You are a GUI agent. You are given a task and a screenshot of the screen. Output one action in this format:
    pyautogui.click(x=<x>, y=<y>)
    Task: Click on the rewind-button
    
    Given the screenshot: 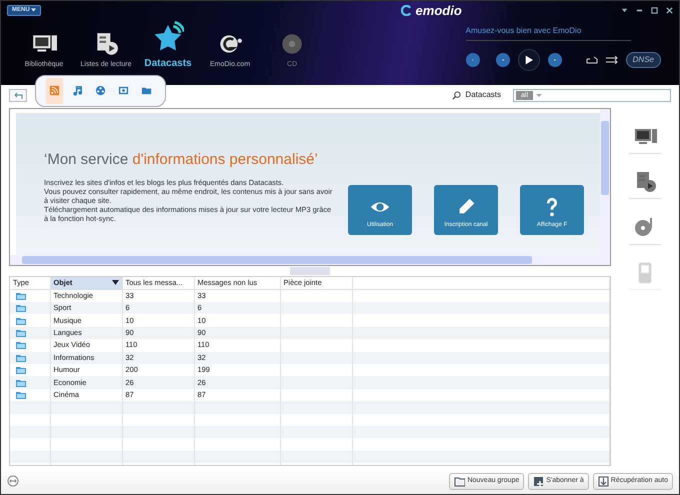 What is the action you would take?
    pyautogui.click(x=503, y=59)
    